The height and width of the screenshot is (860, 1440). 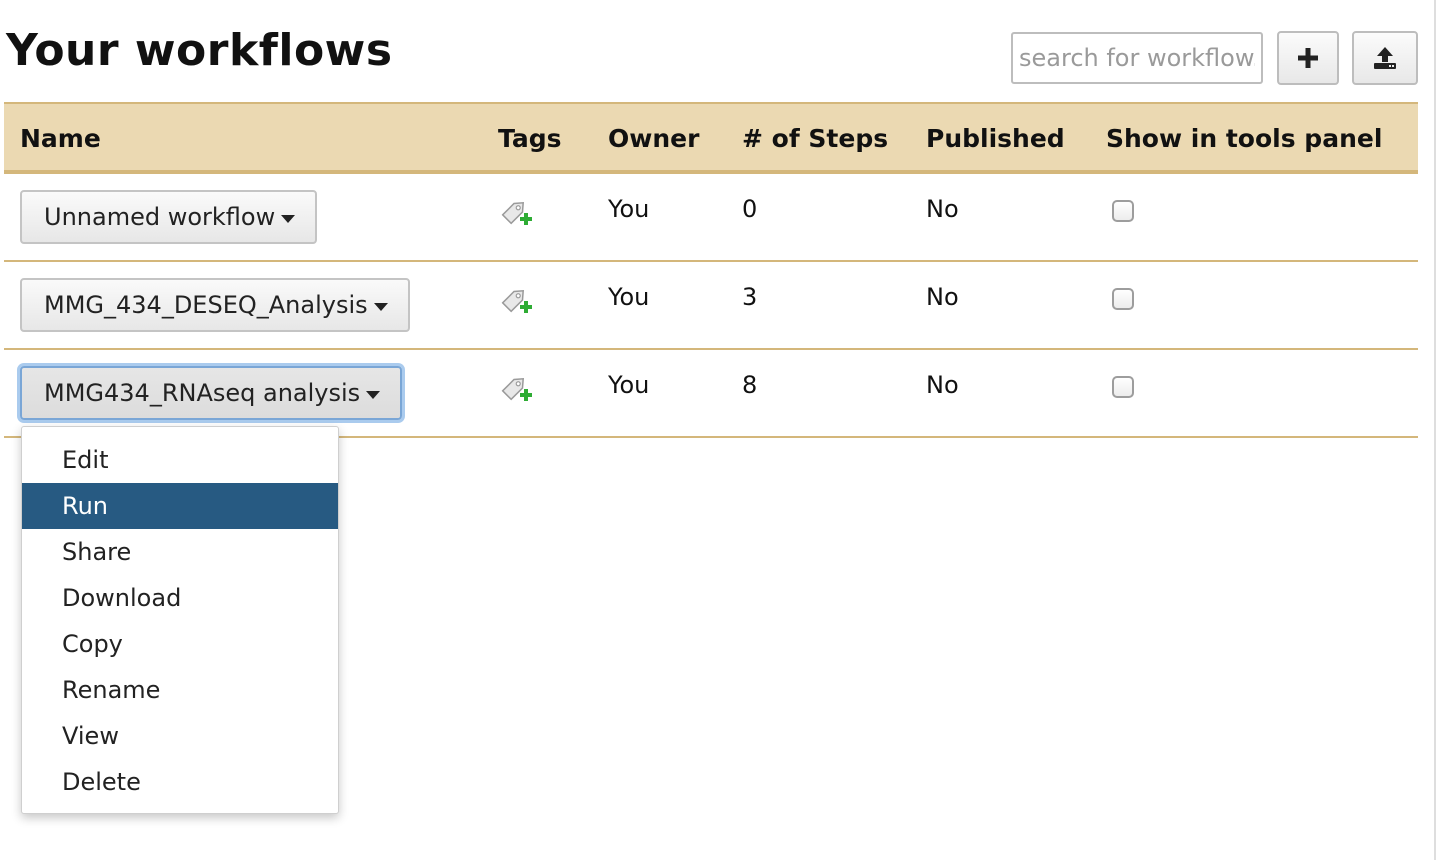 I want to click on workflow-name-dropdown-button: MMG434_RNAseq analysis, so click(x=211, y=393).